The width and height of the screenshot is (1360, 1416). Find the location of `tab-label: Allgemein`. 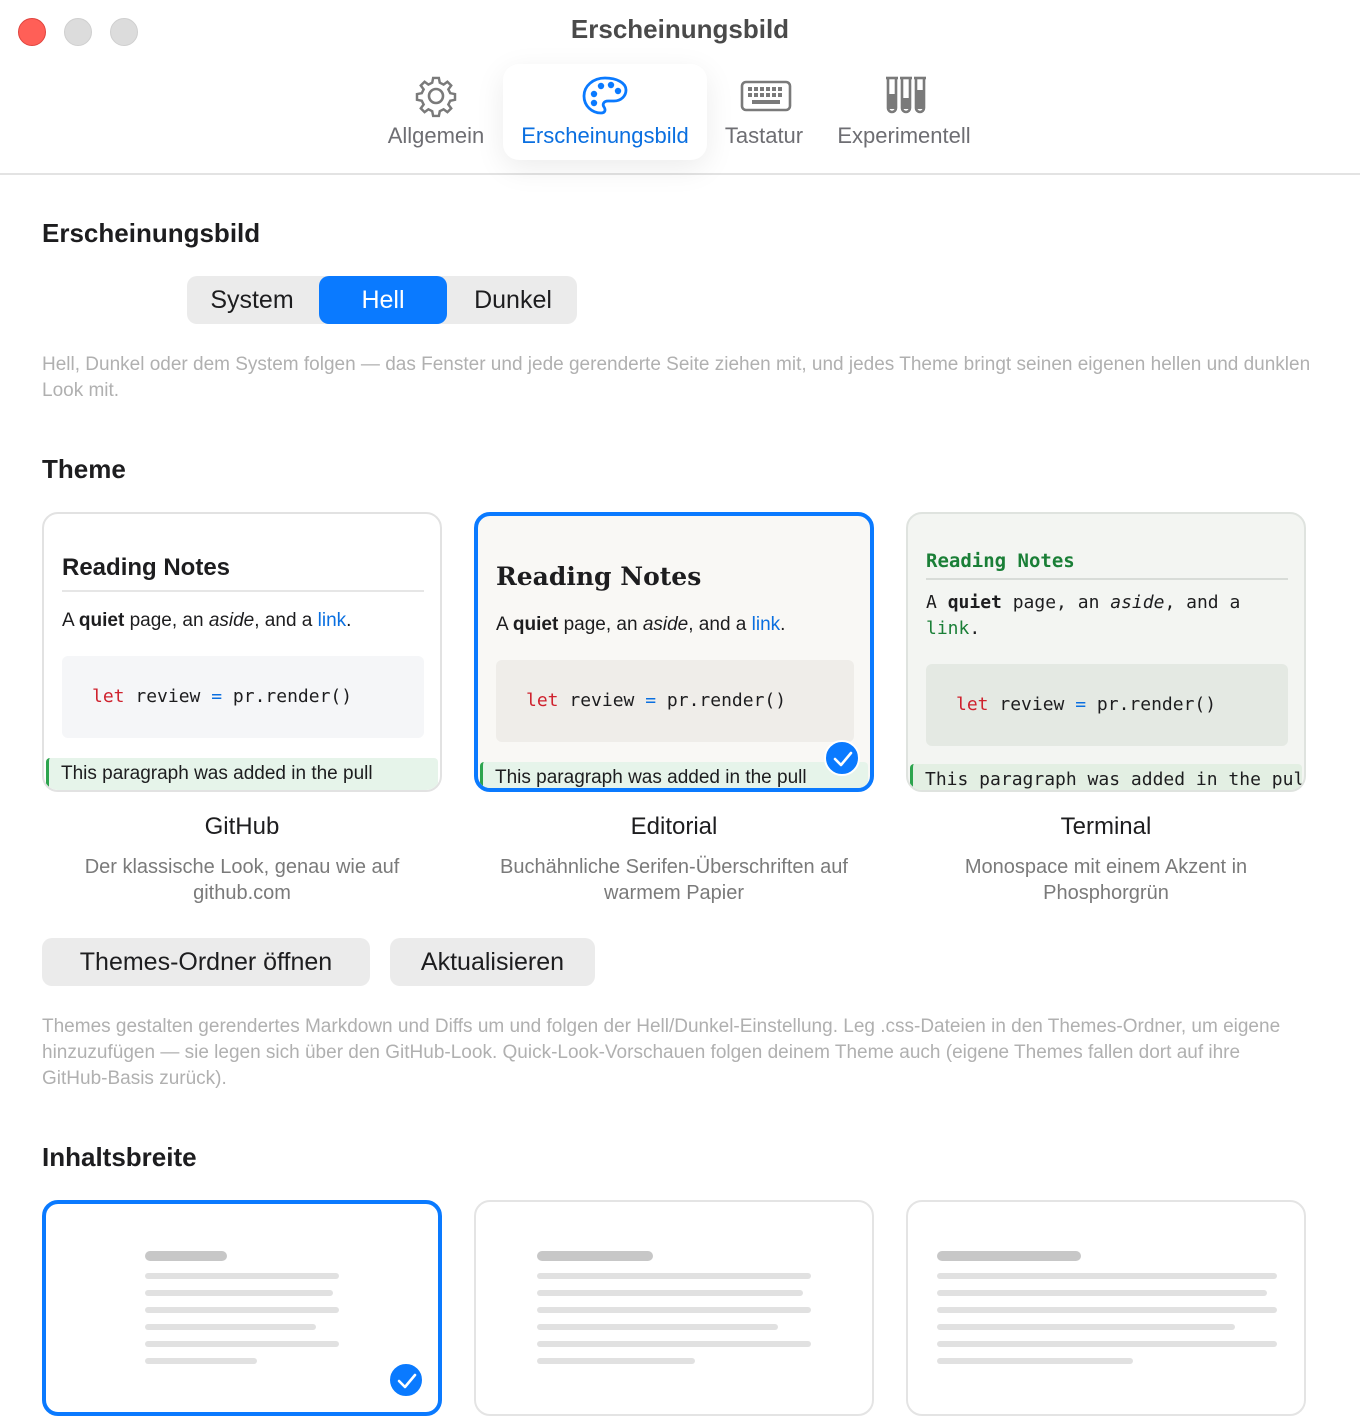

tab-label: Allgemein is located at coordinates (436, 135).